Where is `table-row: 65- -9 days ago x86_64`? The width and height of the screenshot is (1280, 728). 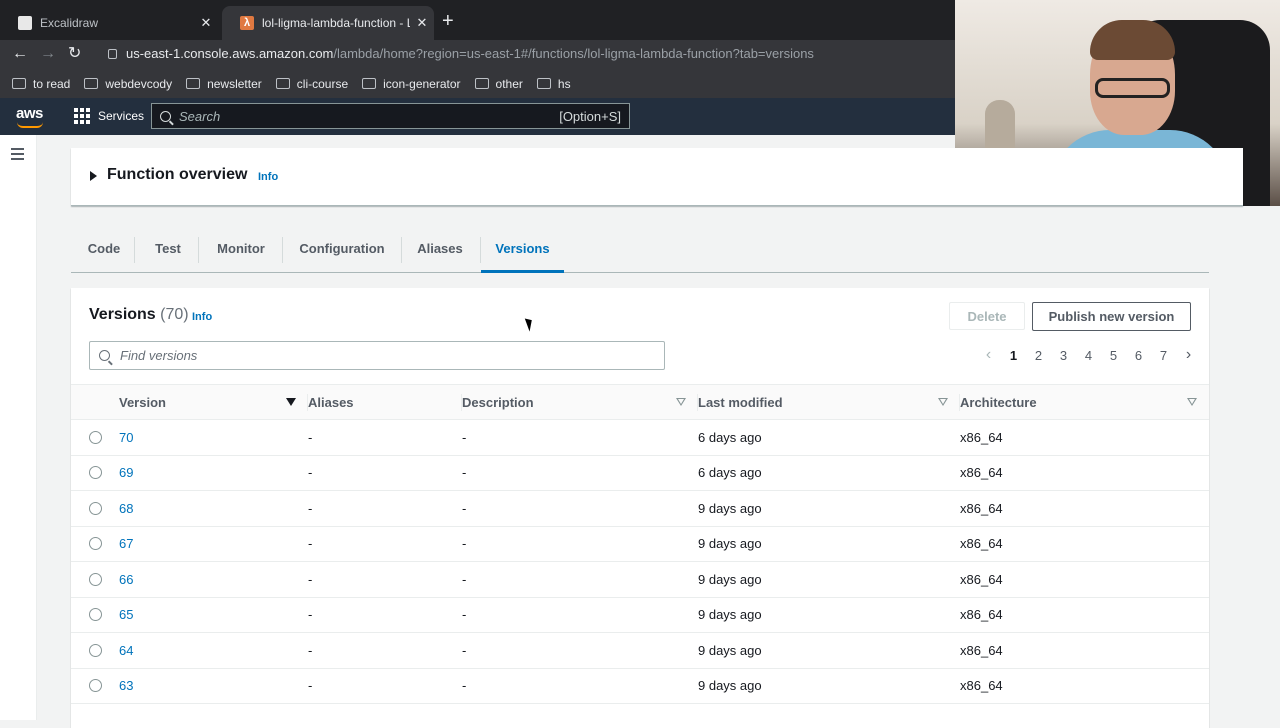 table-row: 65- -9 days ago x86_64 is located at coordinates (640, 615).